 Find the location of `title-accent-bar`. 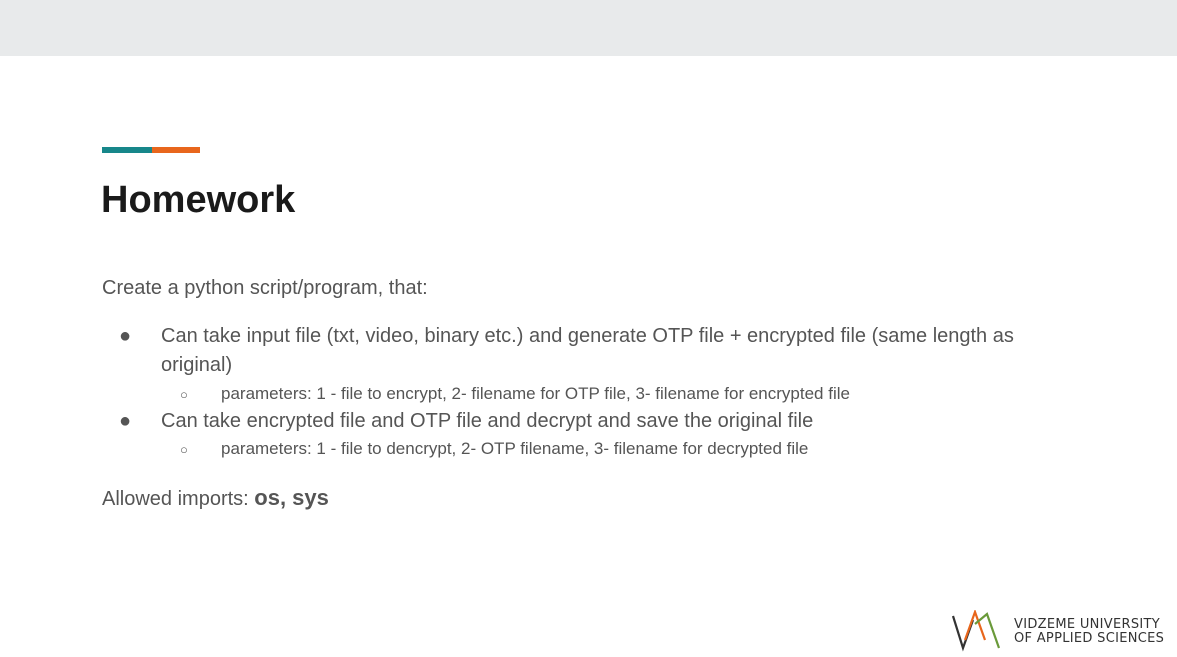

title-accent-bar is located at coordinates (151, 150).